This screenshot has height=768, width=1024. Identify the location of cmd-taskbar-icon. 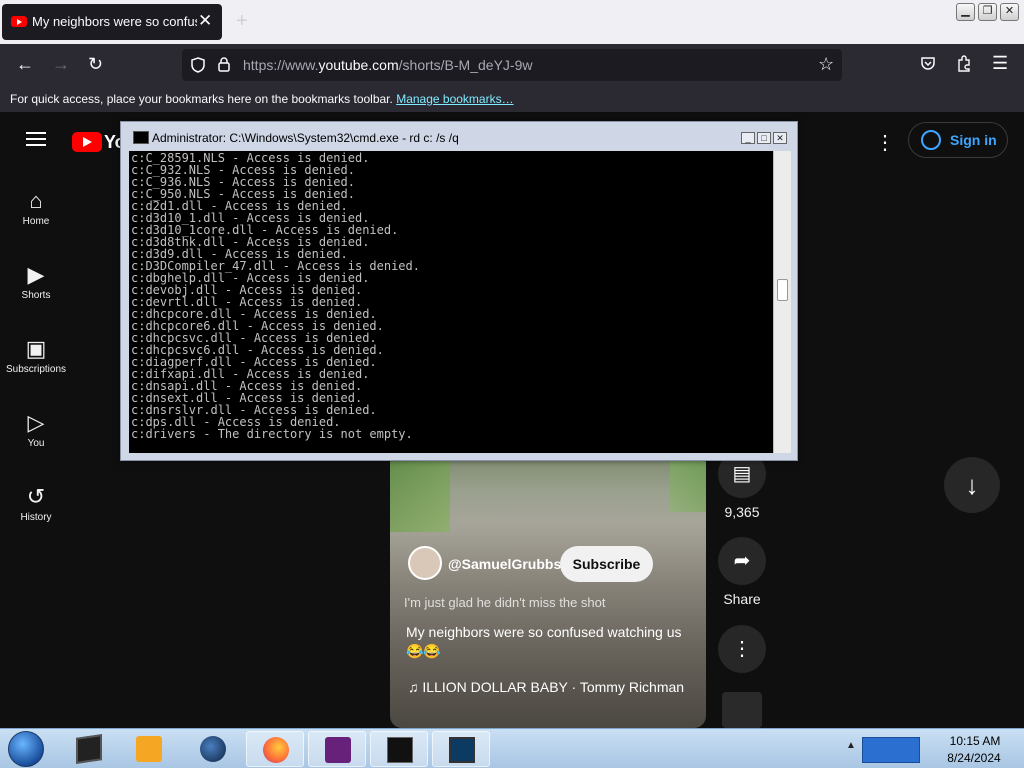
(462, 750).